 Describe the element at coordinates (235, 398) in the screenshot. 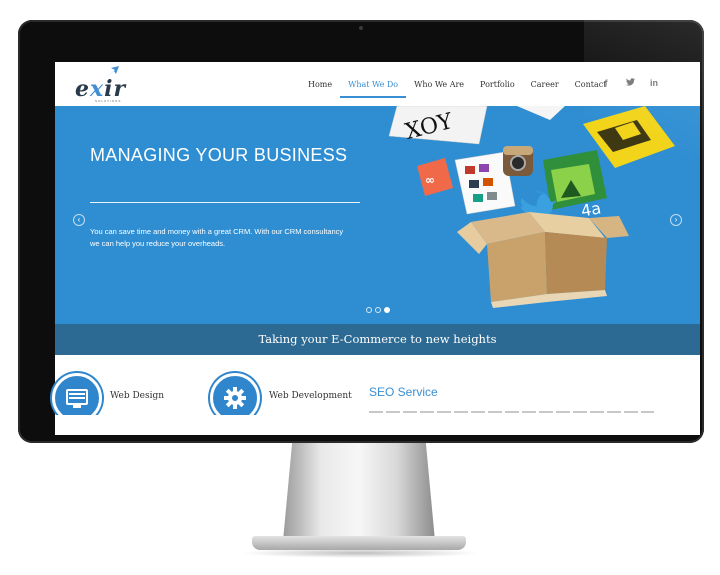

I see `gear-icon` at that location.